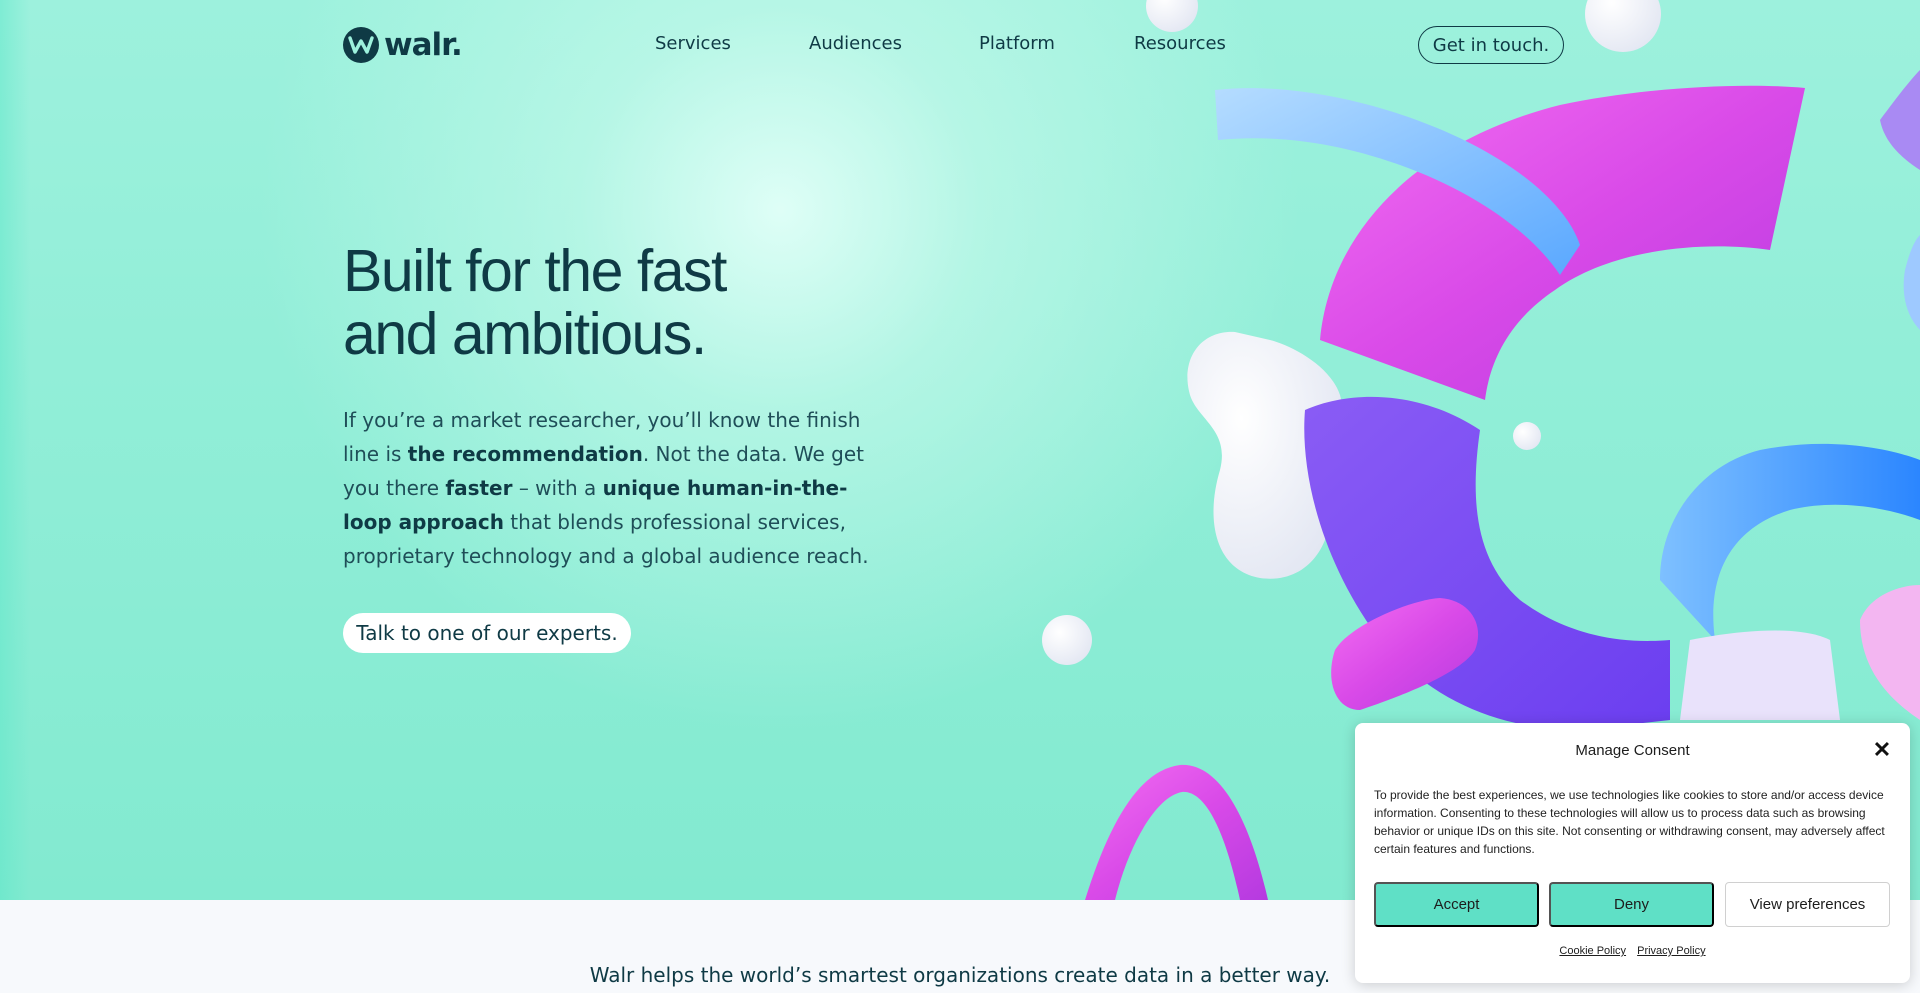 The height and width of the screenshot is (993, 1920). I want to click on headline-line-2: and ambitious., so click(525, 334).